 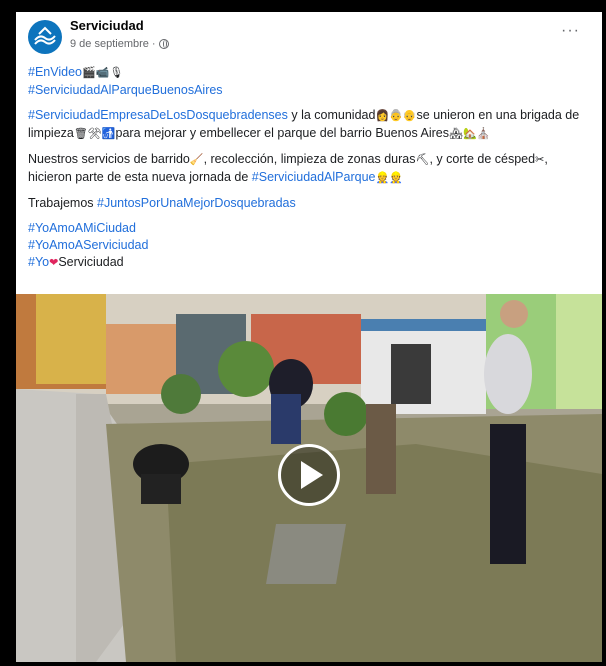 I want to click on hashtag-parque-buenos-aires: #ServiciudadAlParqueBuenosAires, so click(x=125, y=90).